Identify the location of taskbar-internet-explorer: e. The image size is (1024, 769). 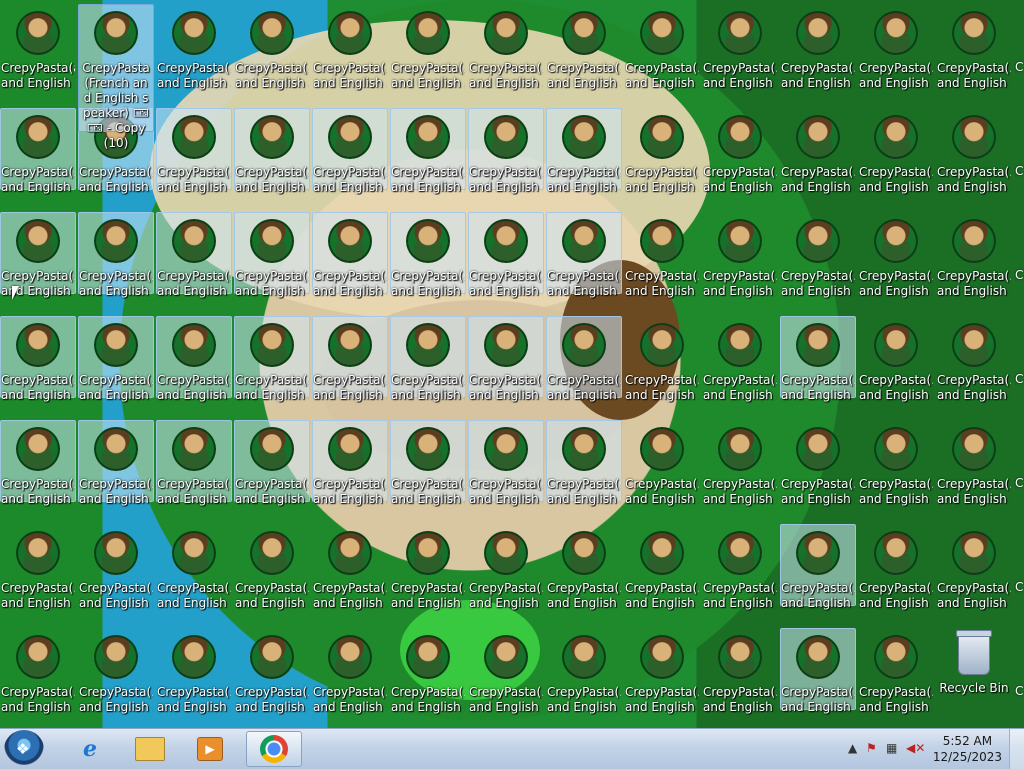
(90, 749).